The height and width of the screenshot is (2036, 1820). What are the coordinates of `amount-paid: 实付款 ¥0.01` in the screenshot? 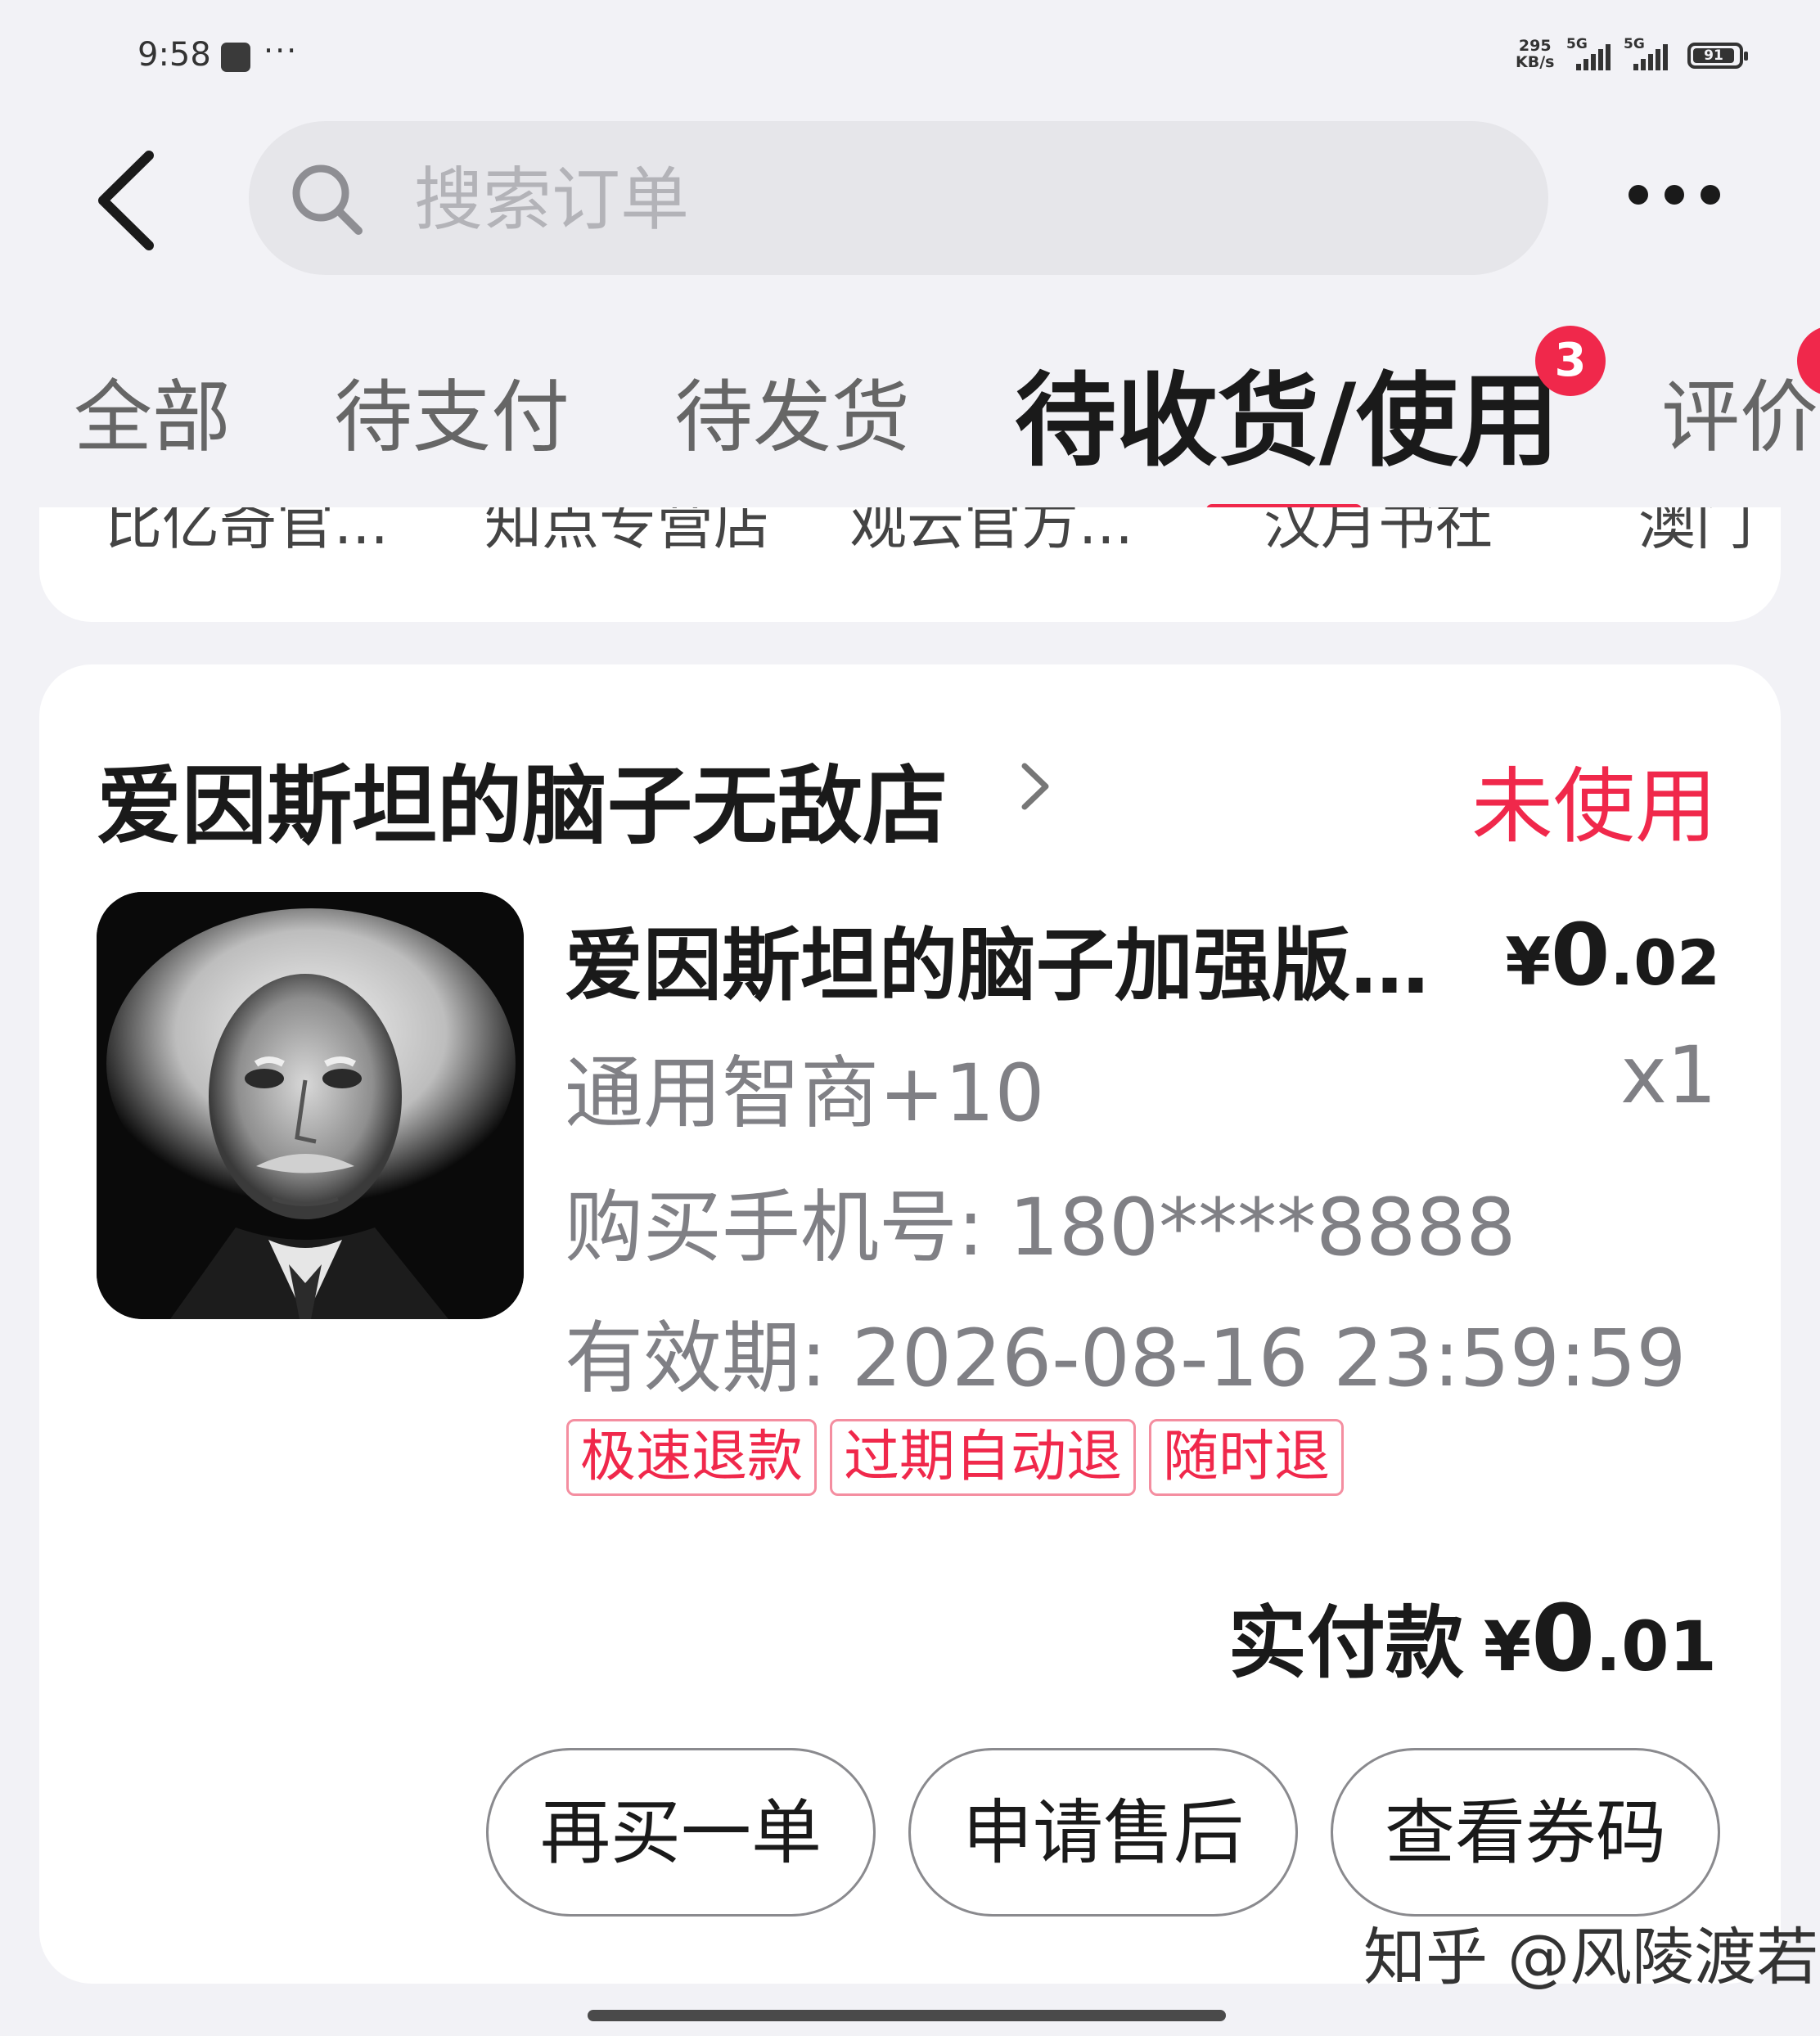 It's located at (1473, 1636).